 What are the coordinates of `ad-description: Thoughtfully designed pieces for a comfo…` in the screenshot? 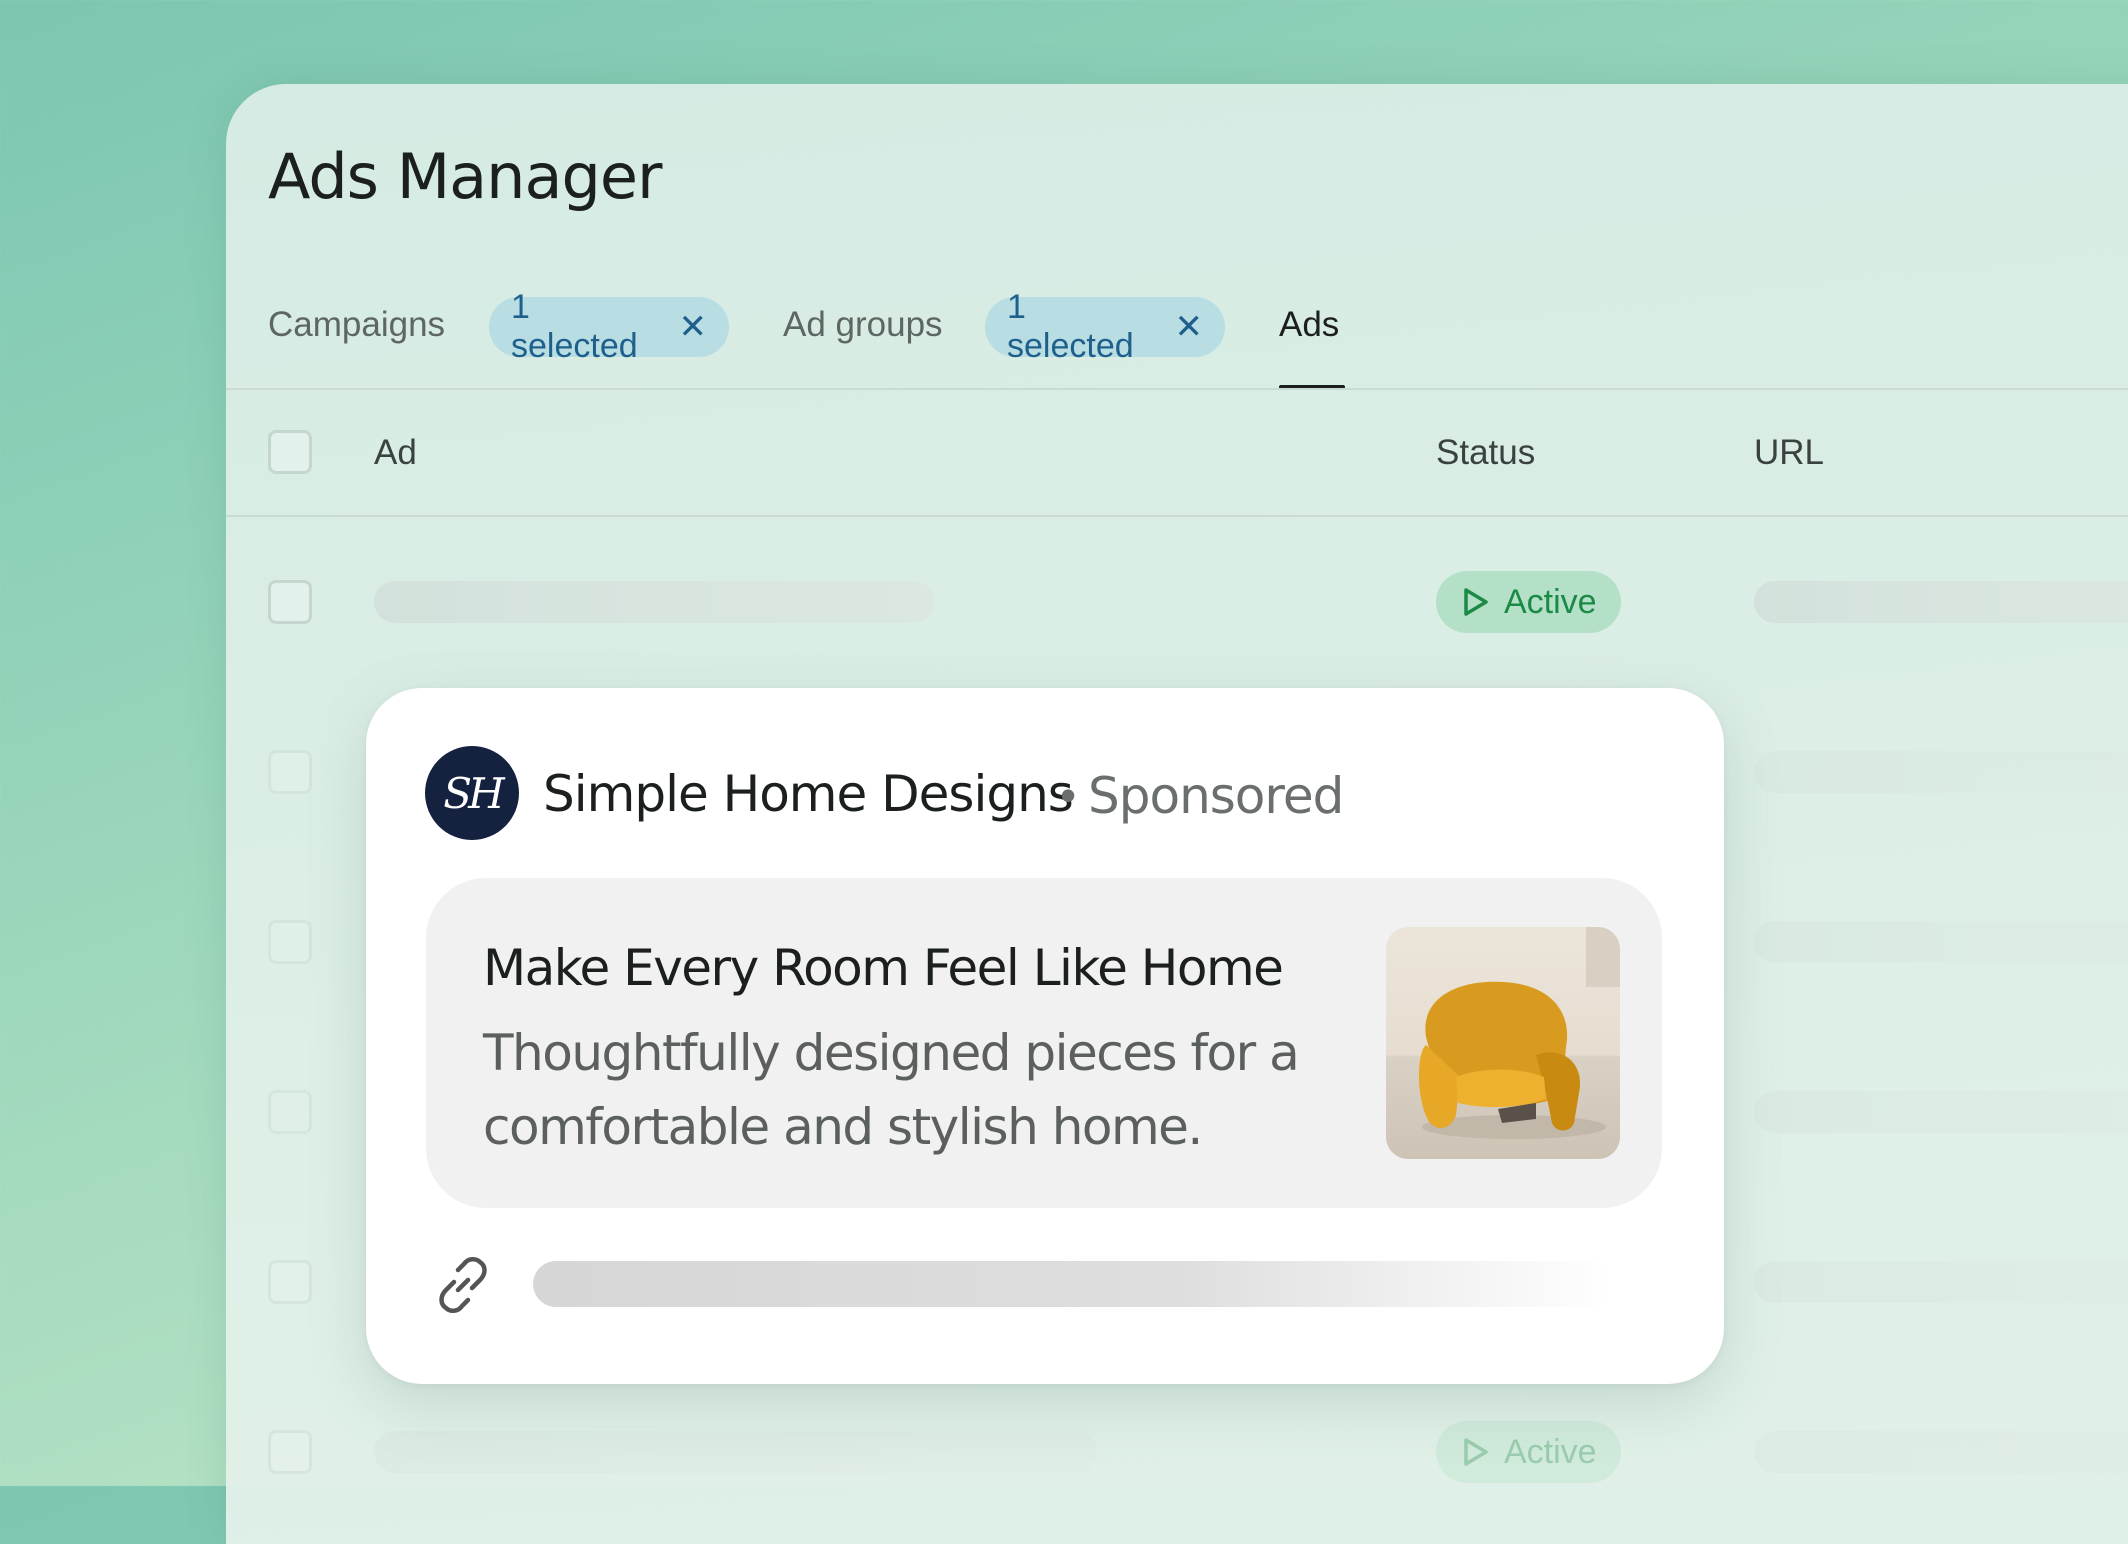 It's located at (891, 1090).